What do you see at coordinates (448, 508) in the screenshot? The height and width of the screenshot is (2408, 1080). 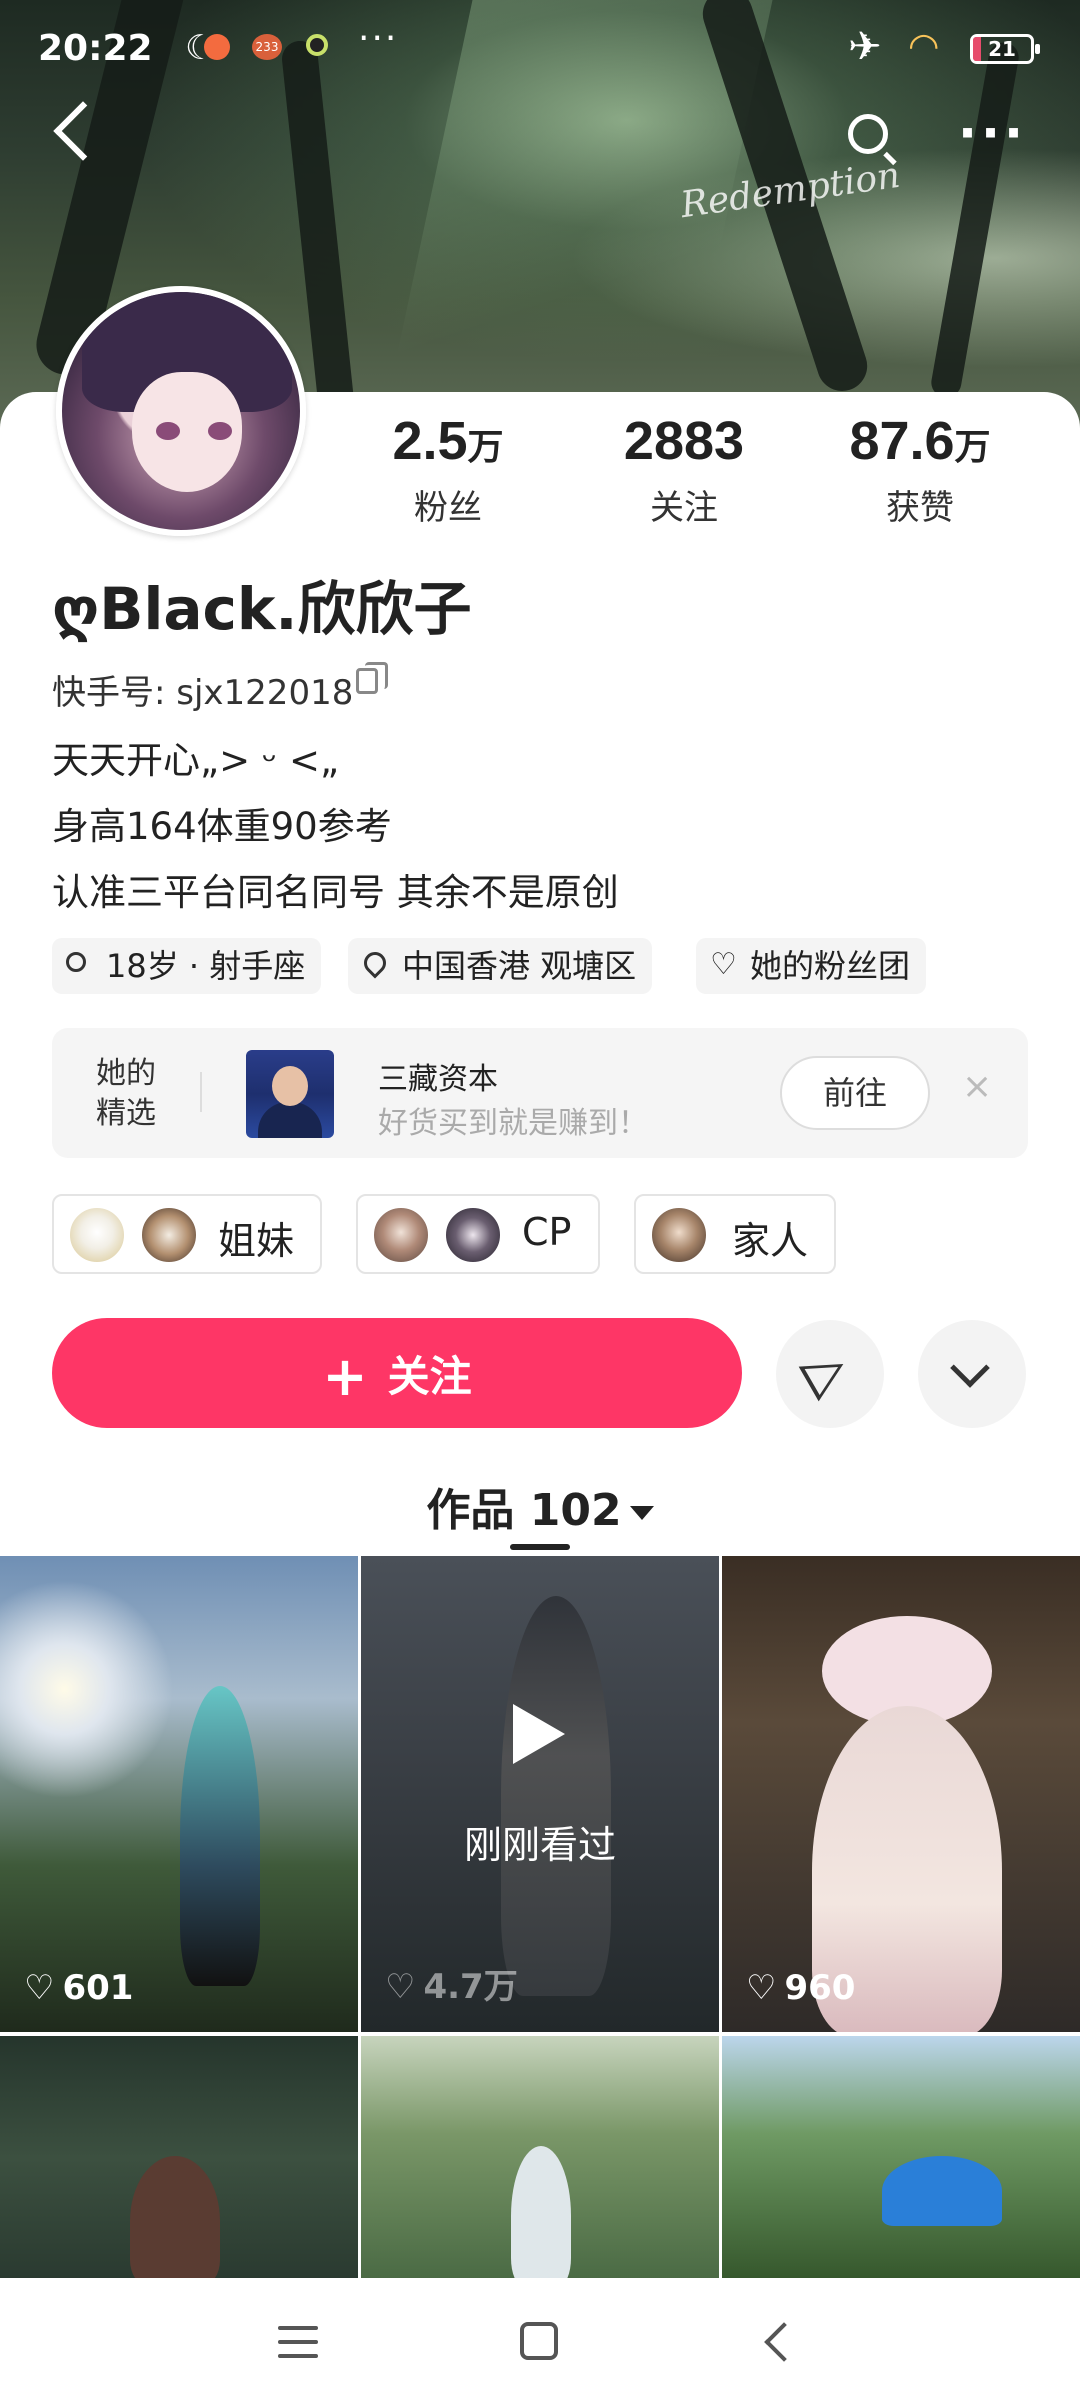 I see `stat-fans-label: 粉丝` at bounding box center [448, 508].